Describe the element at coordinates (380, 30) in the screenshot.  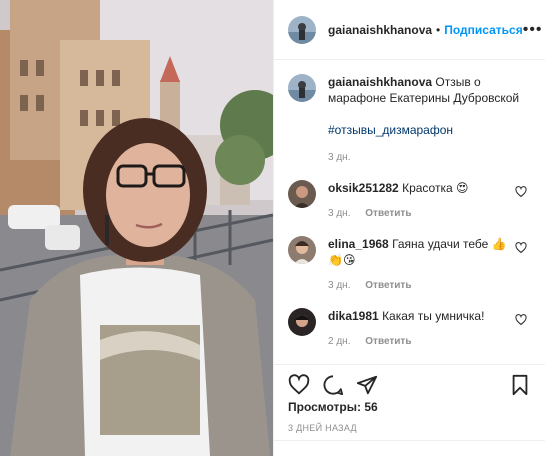
I see `author-username: gaianaishkhanova` at that location.